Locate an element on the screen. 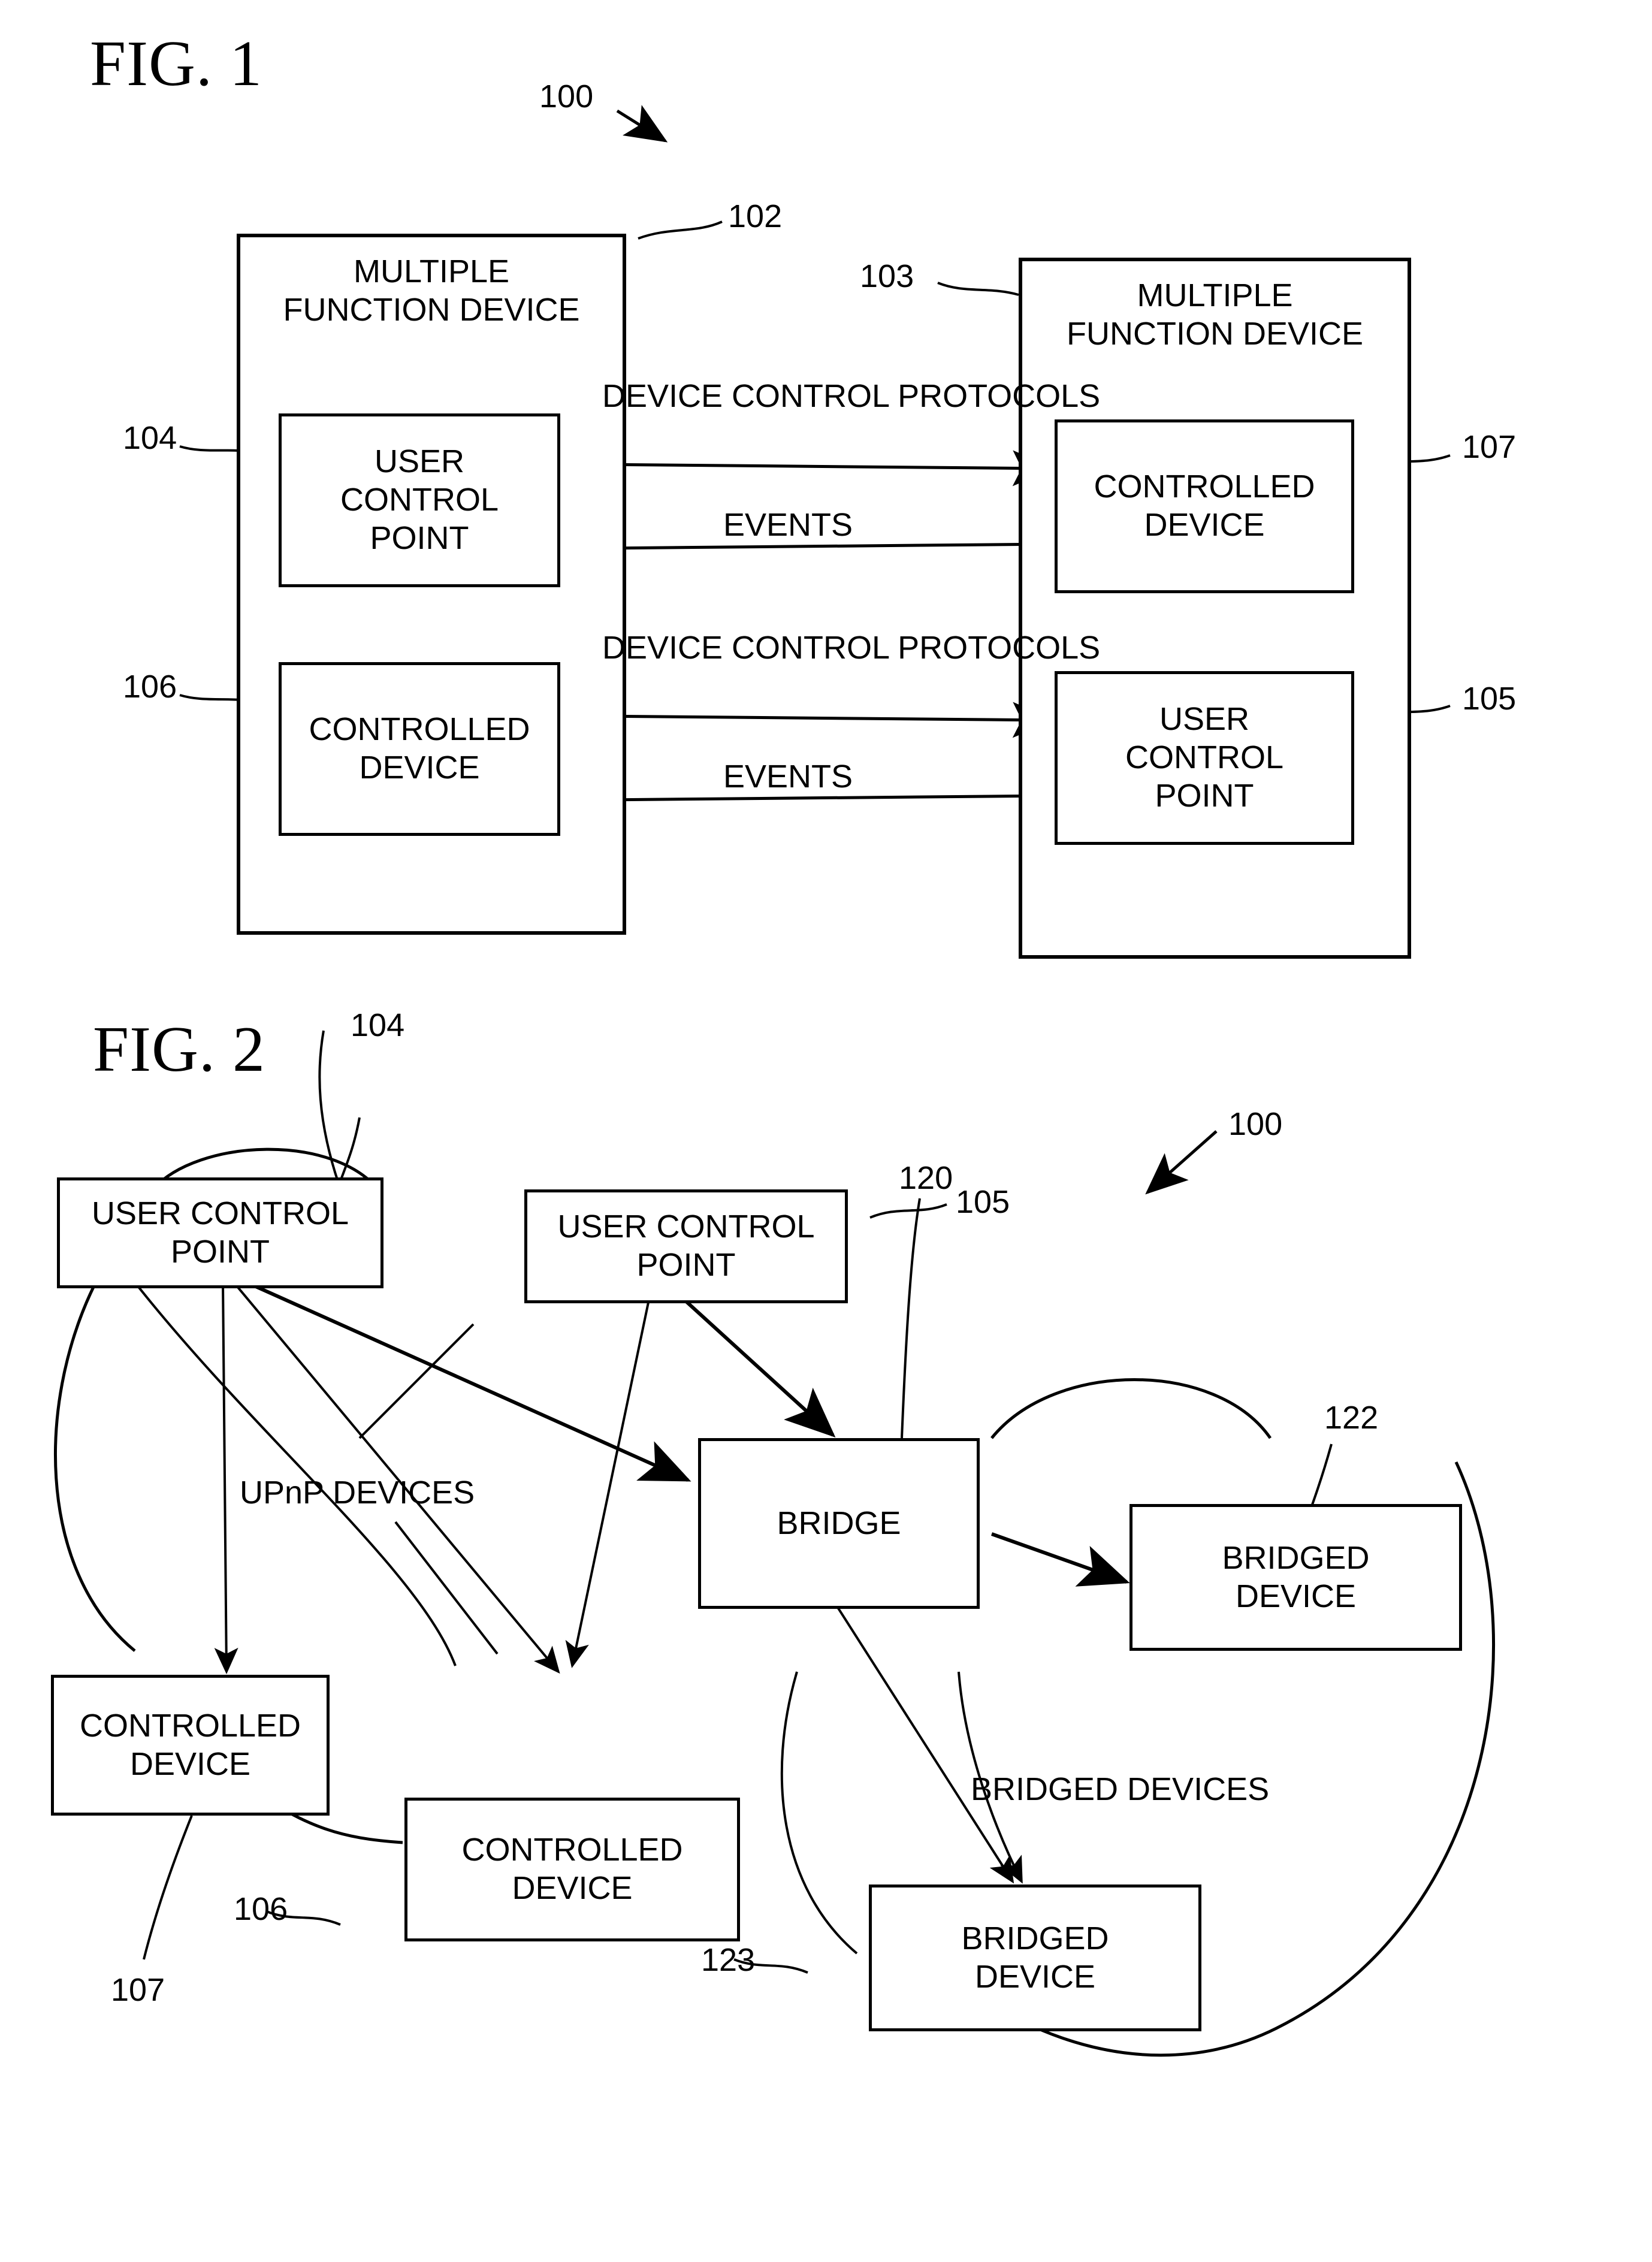 The image size is (1652, 2262). fig2-ref-107: 107 is located at coordinates (138, 1990).